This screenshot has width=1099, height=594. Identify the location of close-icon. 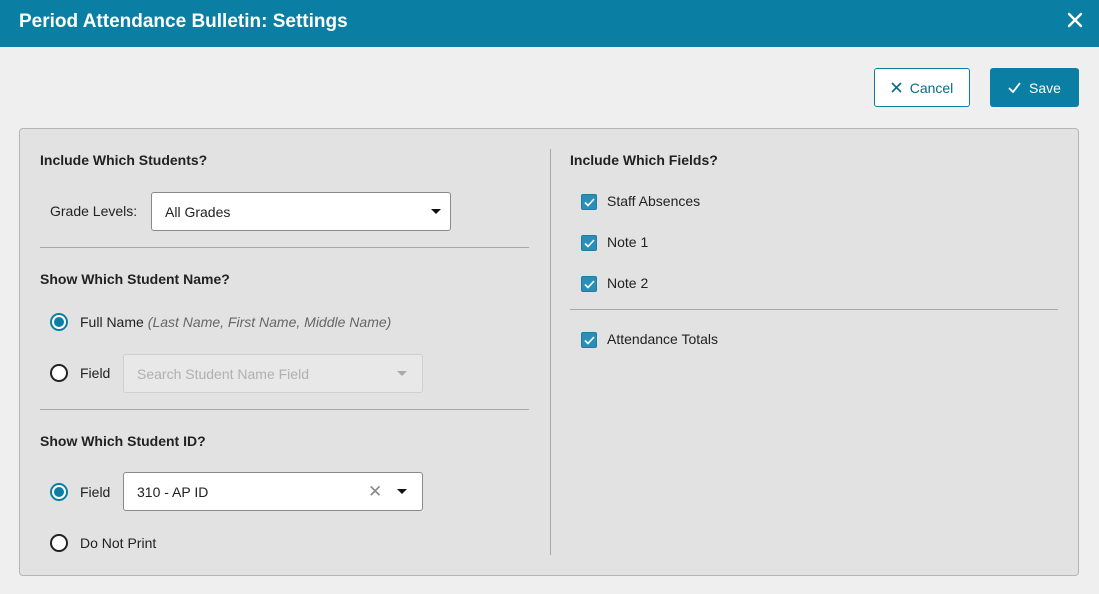
(1075, 20).